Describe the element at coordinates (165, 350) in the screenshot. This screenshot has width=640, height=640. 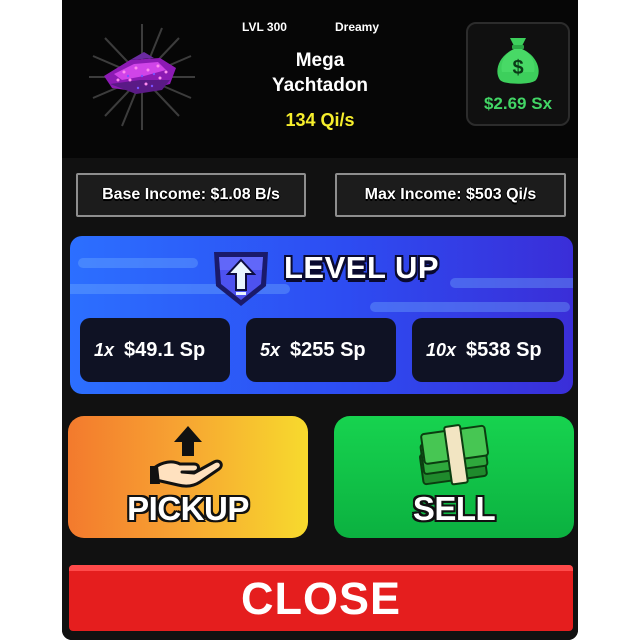
I see `cost-label: $49.1 Sp` at that location.